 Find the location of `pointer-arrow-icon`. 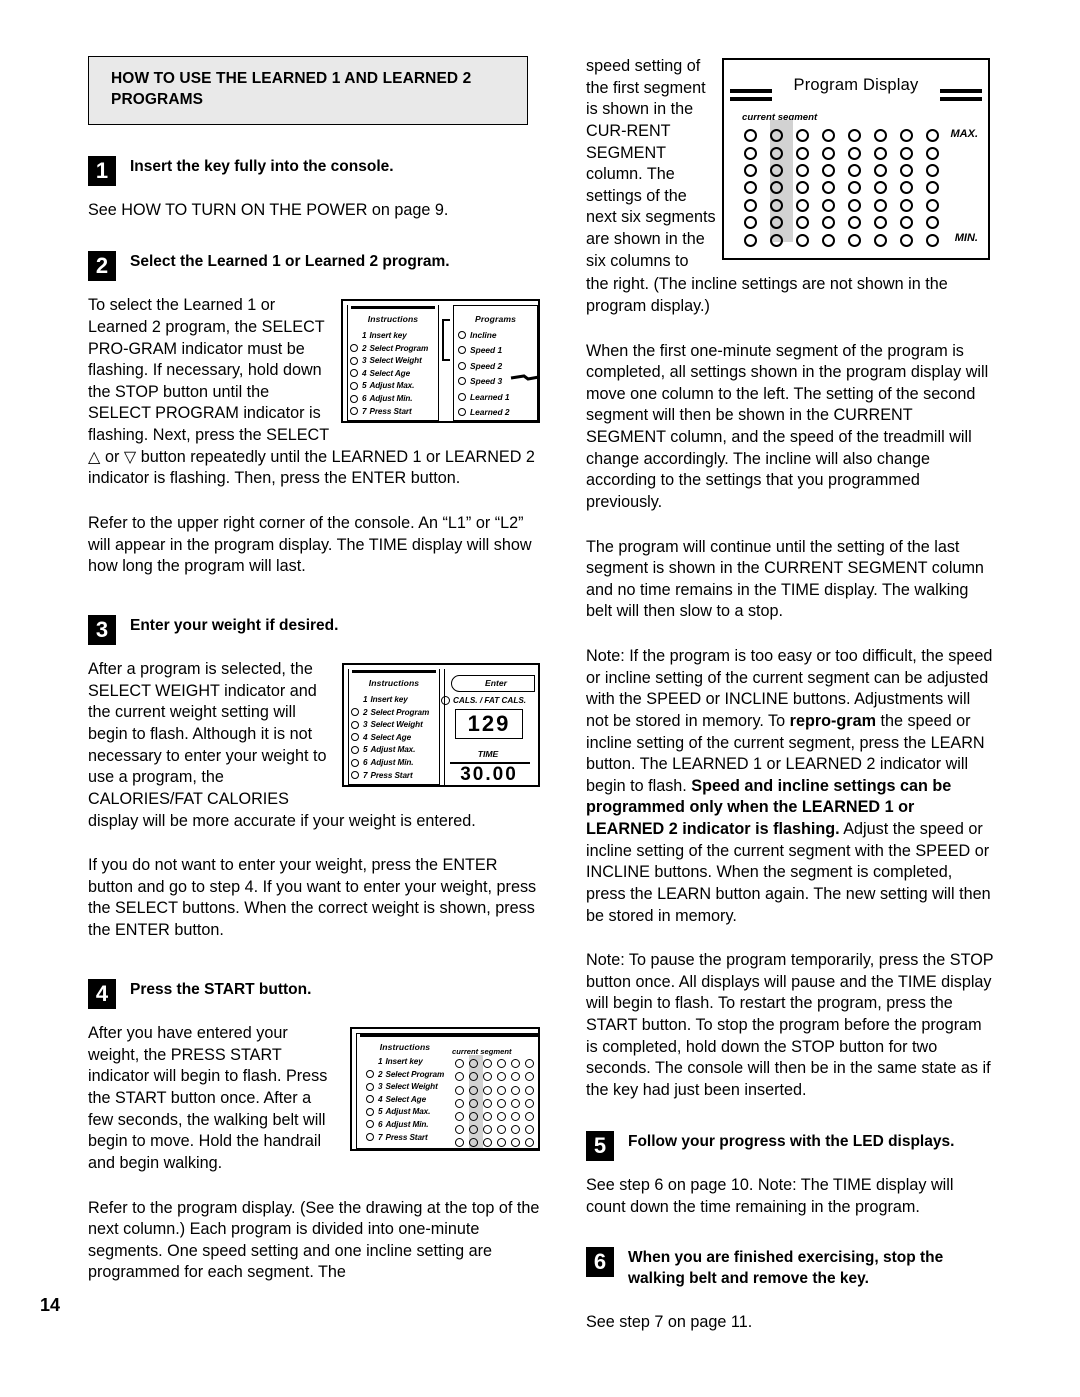

pointer-arrow-icon is located at coordinates (525, 377).